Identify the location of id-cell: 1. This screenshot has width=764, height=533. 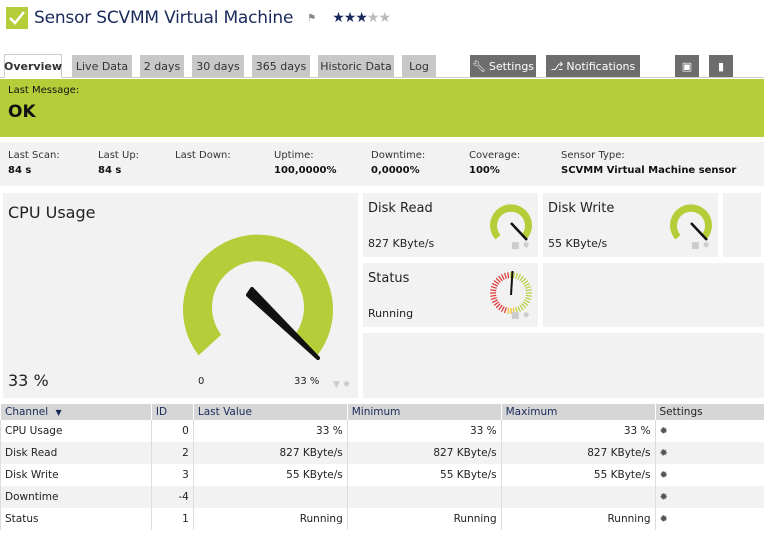
(172, 519).